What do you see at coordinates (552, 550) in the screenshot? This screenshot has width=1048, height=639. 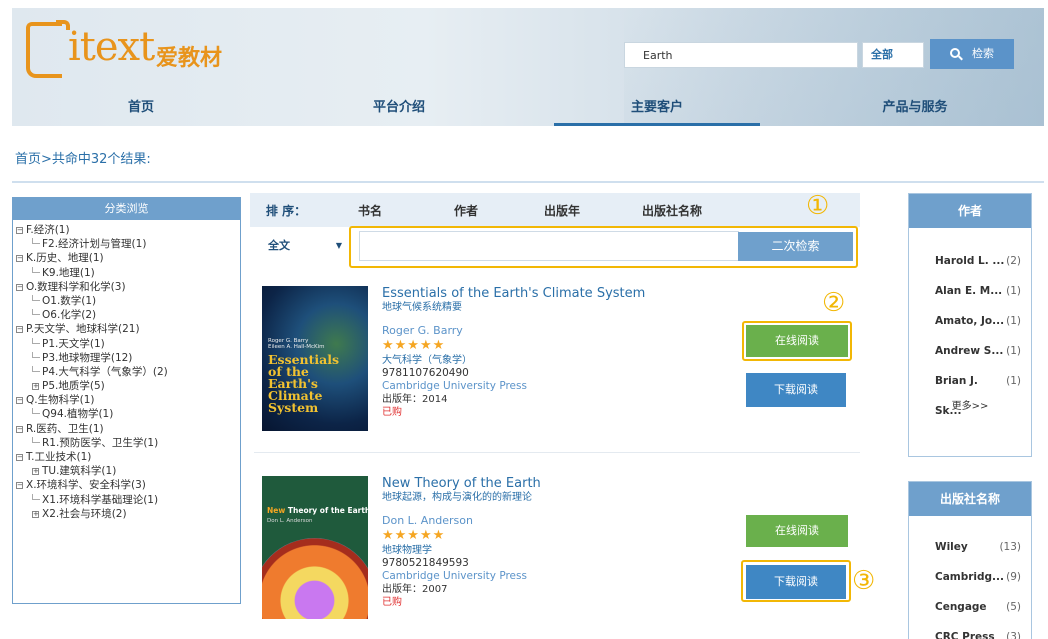 I see `book-category: 地球物理学` at bounding box center [552, 550].